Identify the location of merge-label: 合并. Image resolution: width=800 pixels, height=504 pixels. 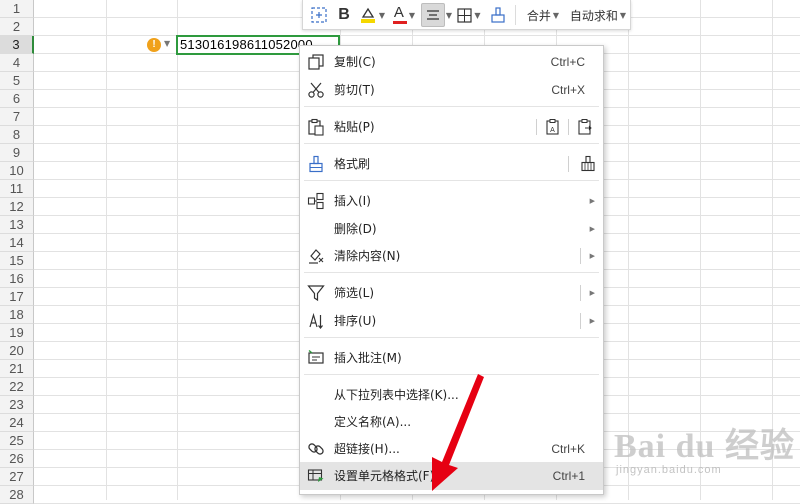
(538, 15).